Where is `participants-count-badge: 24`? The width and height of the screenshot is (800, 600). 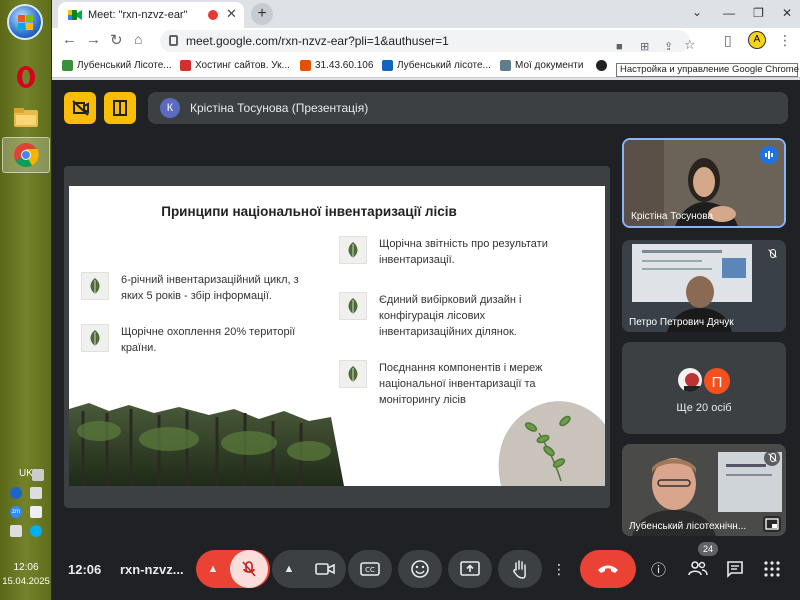
participants-count-badge: 24 is located at coordinates (708, 549).